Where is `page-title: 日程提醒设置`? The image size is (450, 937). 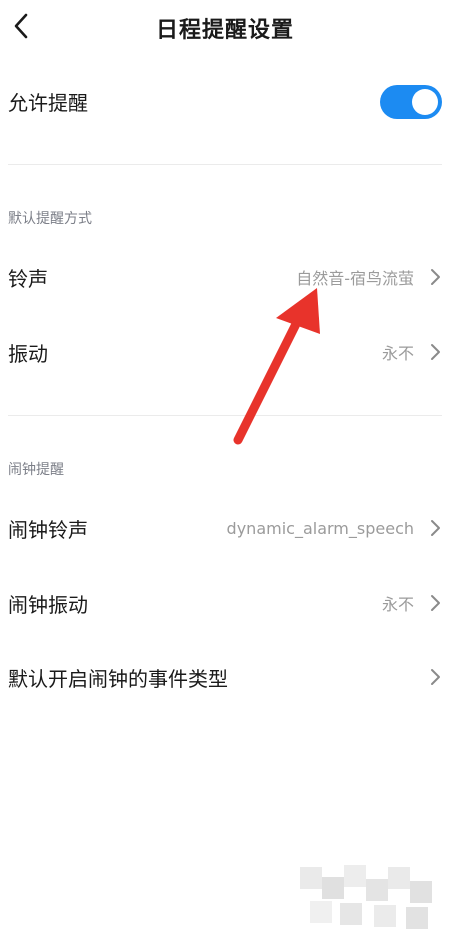 page-title: 日程提醒设置 is located at coordinates (224, 30).